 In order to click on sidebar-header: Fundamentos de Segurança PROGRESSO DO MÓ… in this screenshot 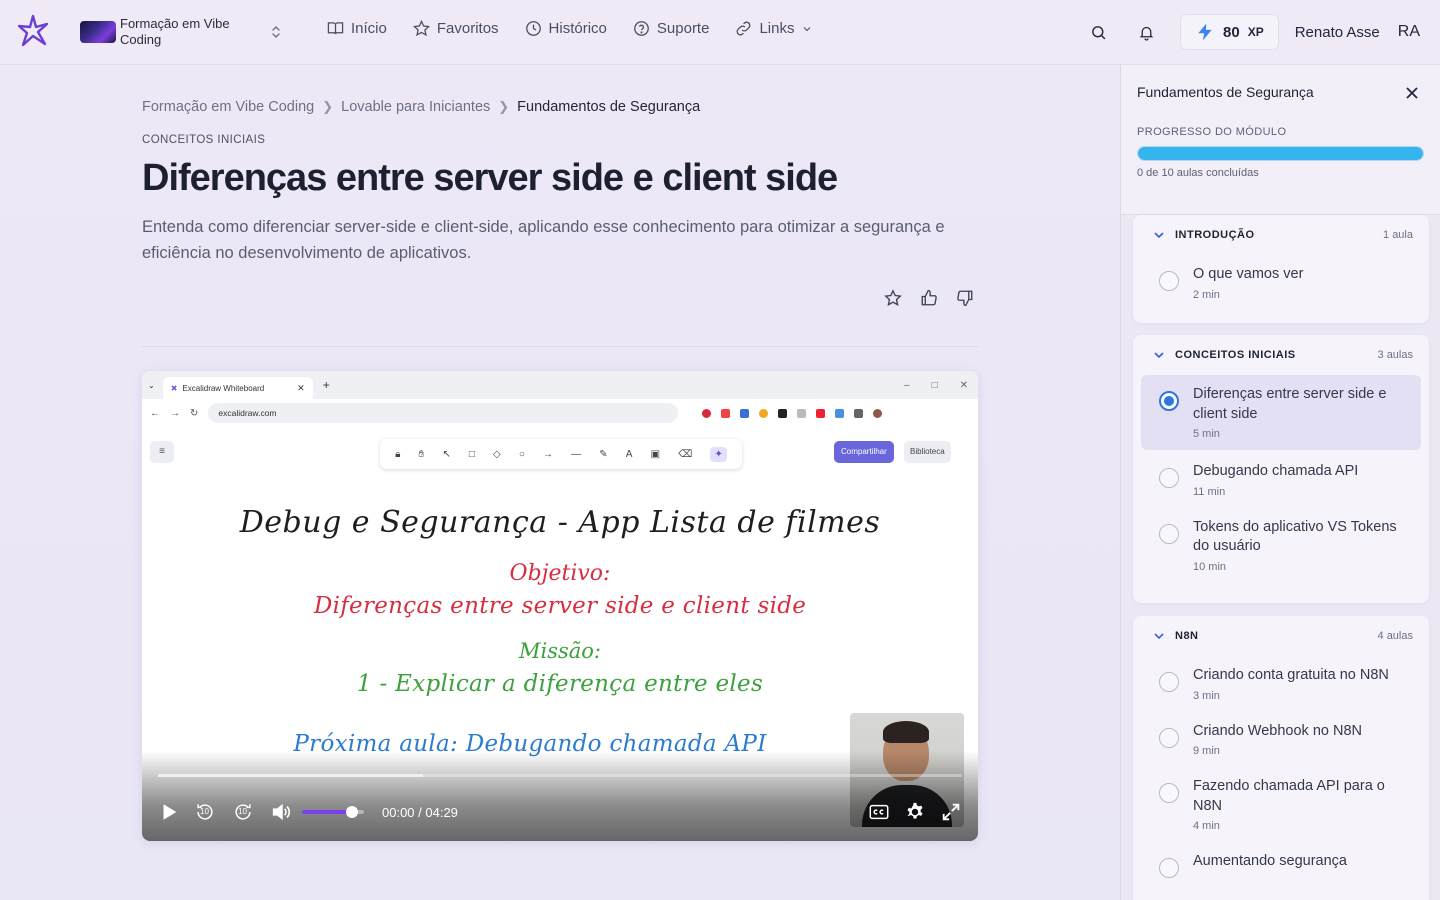, I will do `click(1280, 140)`.